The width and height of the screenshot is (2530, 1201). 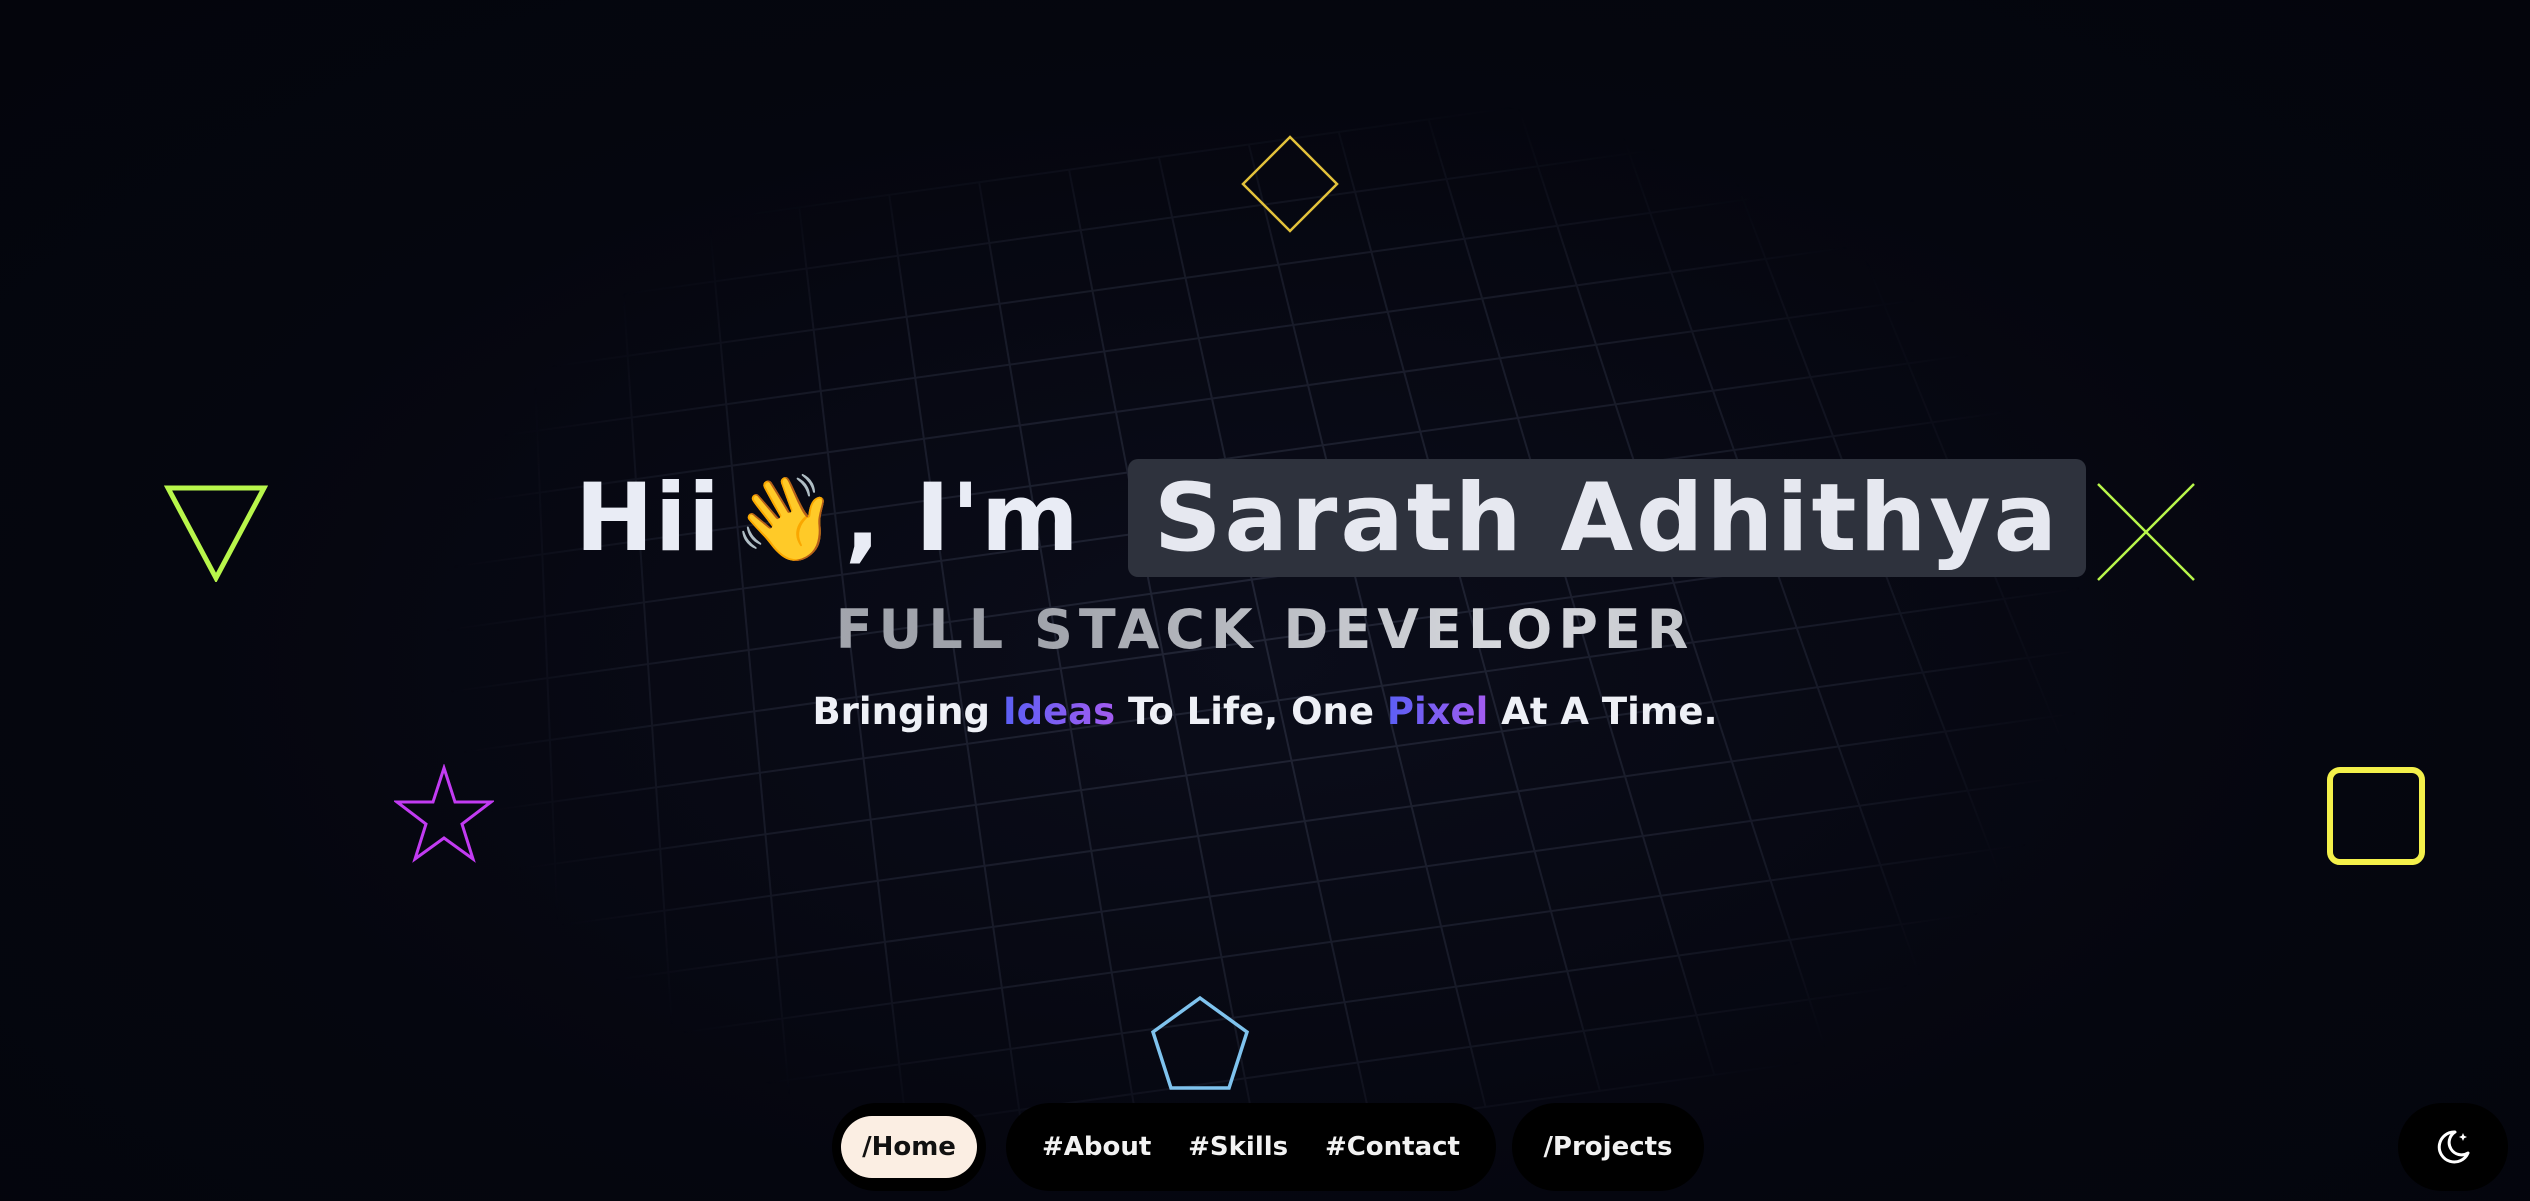 I want to click on nav-projects-group: /Projects, so click(x=1608, y=1147).